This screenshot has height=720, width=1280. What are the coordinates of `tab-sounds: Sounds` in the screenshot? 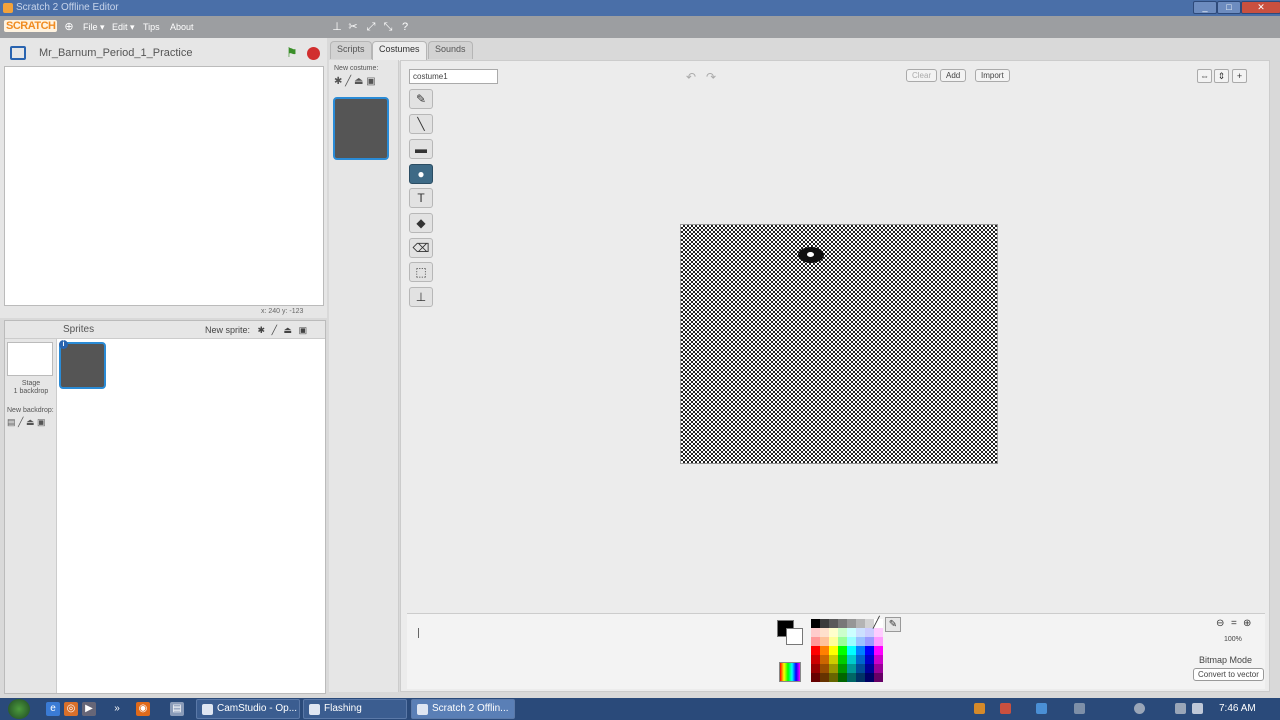 It's located at (450, 50).